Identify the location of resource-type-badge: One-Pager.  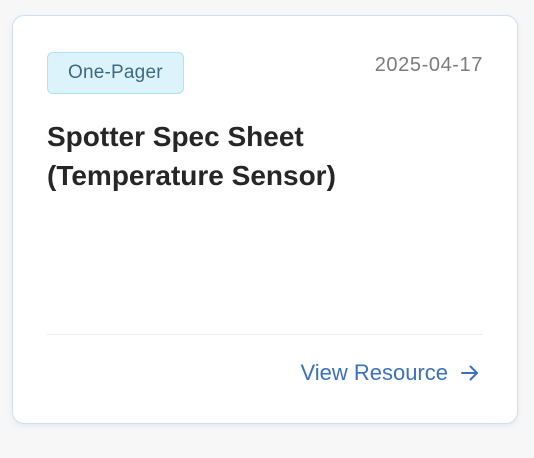
(115, 73).